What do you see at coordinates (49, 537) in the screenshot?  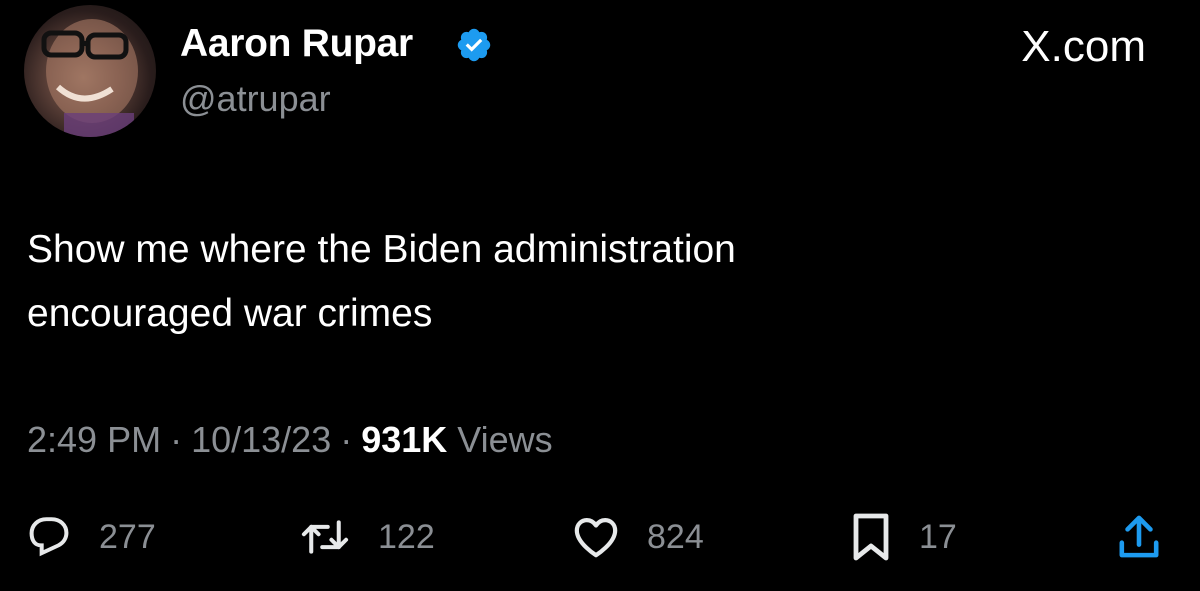 I see `reply-icon` at bounding box center [49, 537].